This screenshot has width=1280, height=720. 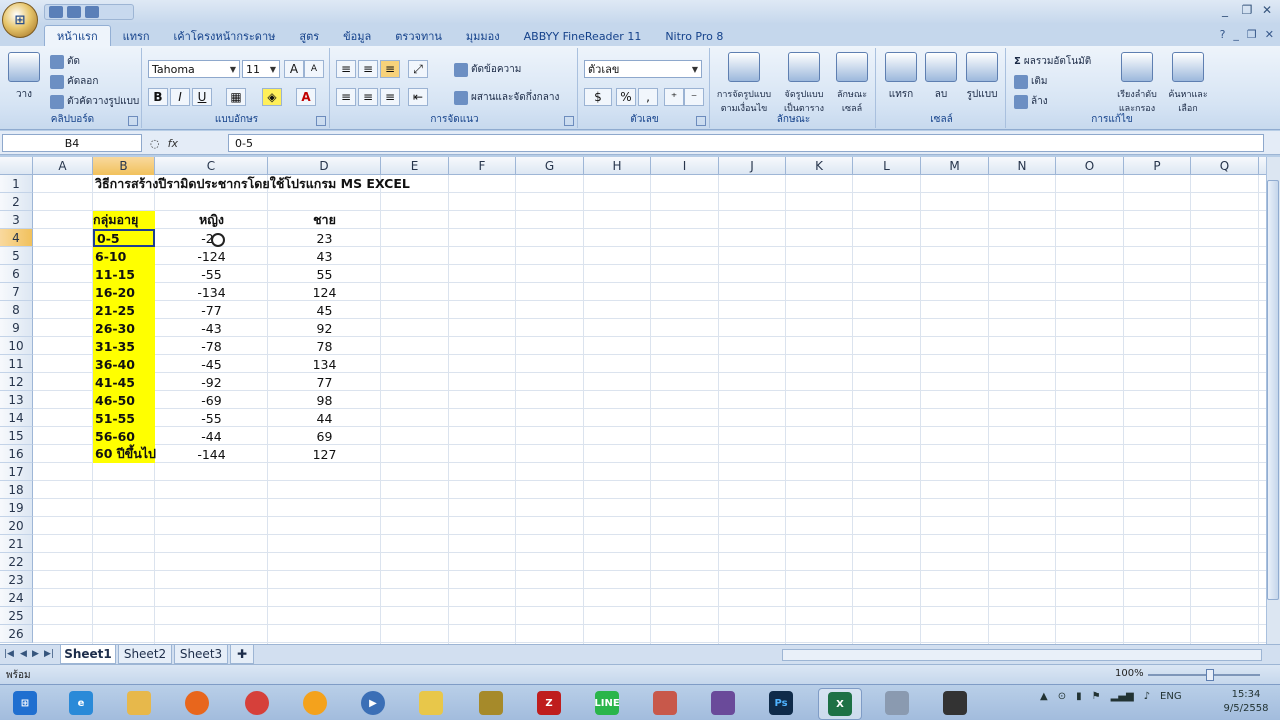 I want to click on borders-icon: ▦, so click(x=236, y=97).